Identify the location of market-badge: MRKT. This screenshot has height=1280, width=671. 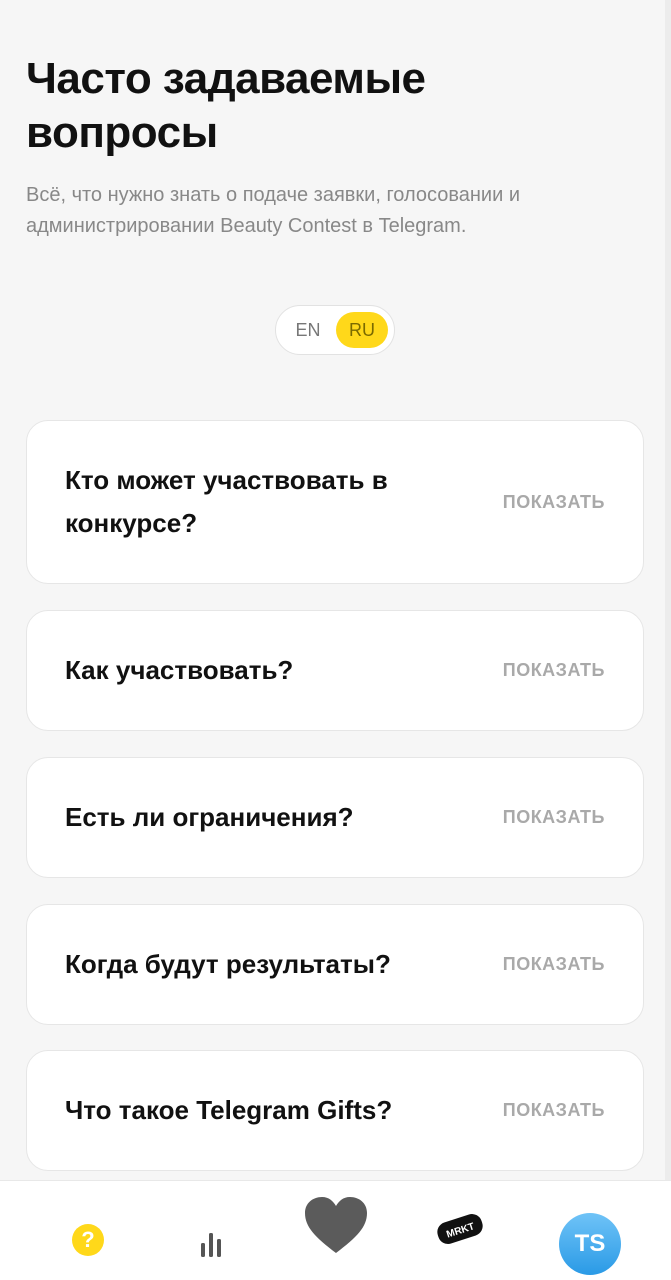
(460, 1229).